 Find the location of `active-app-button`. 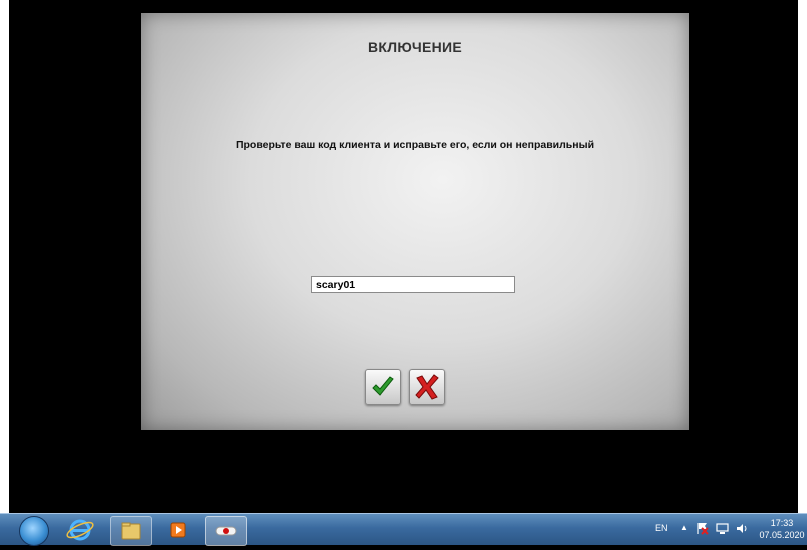

active-app-button is located at coordinates (226, 531).